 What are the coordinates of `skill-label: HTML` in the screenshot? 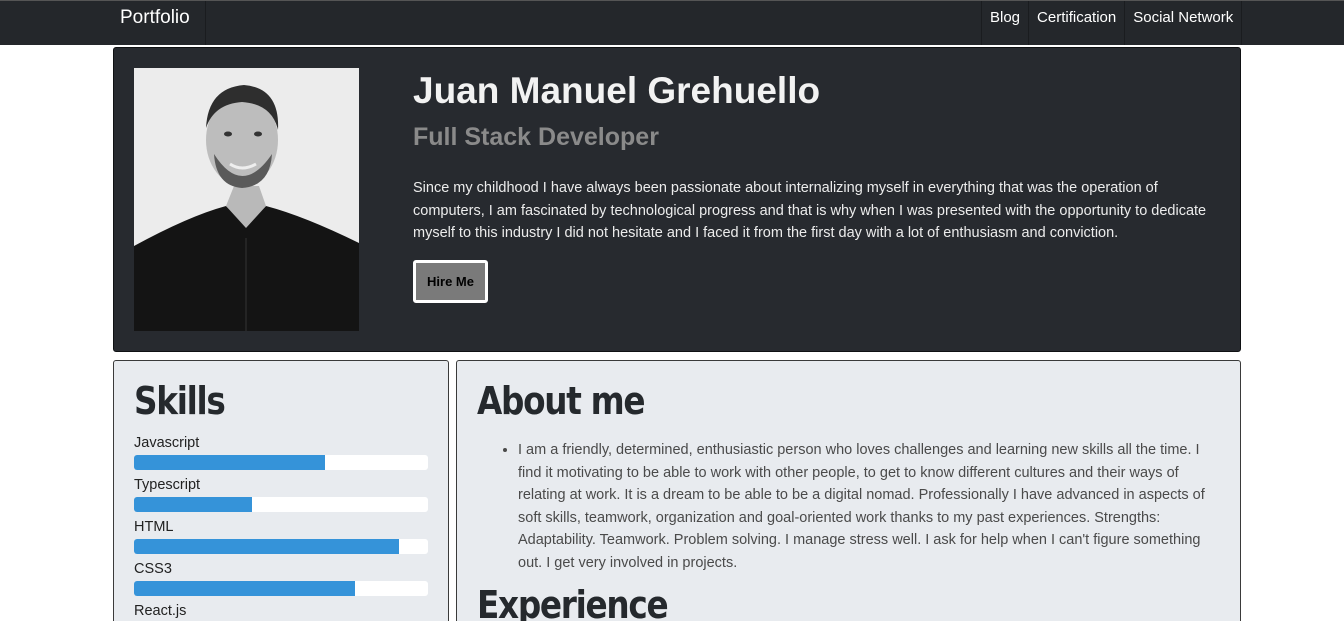 It's located at (154, 527).